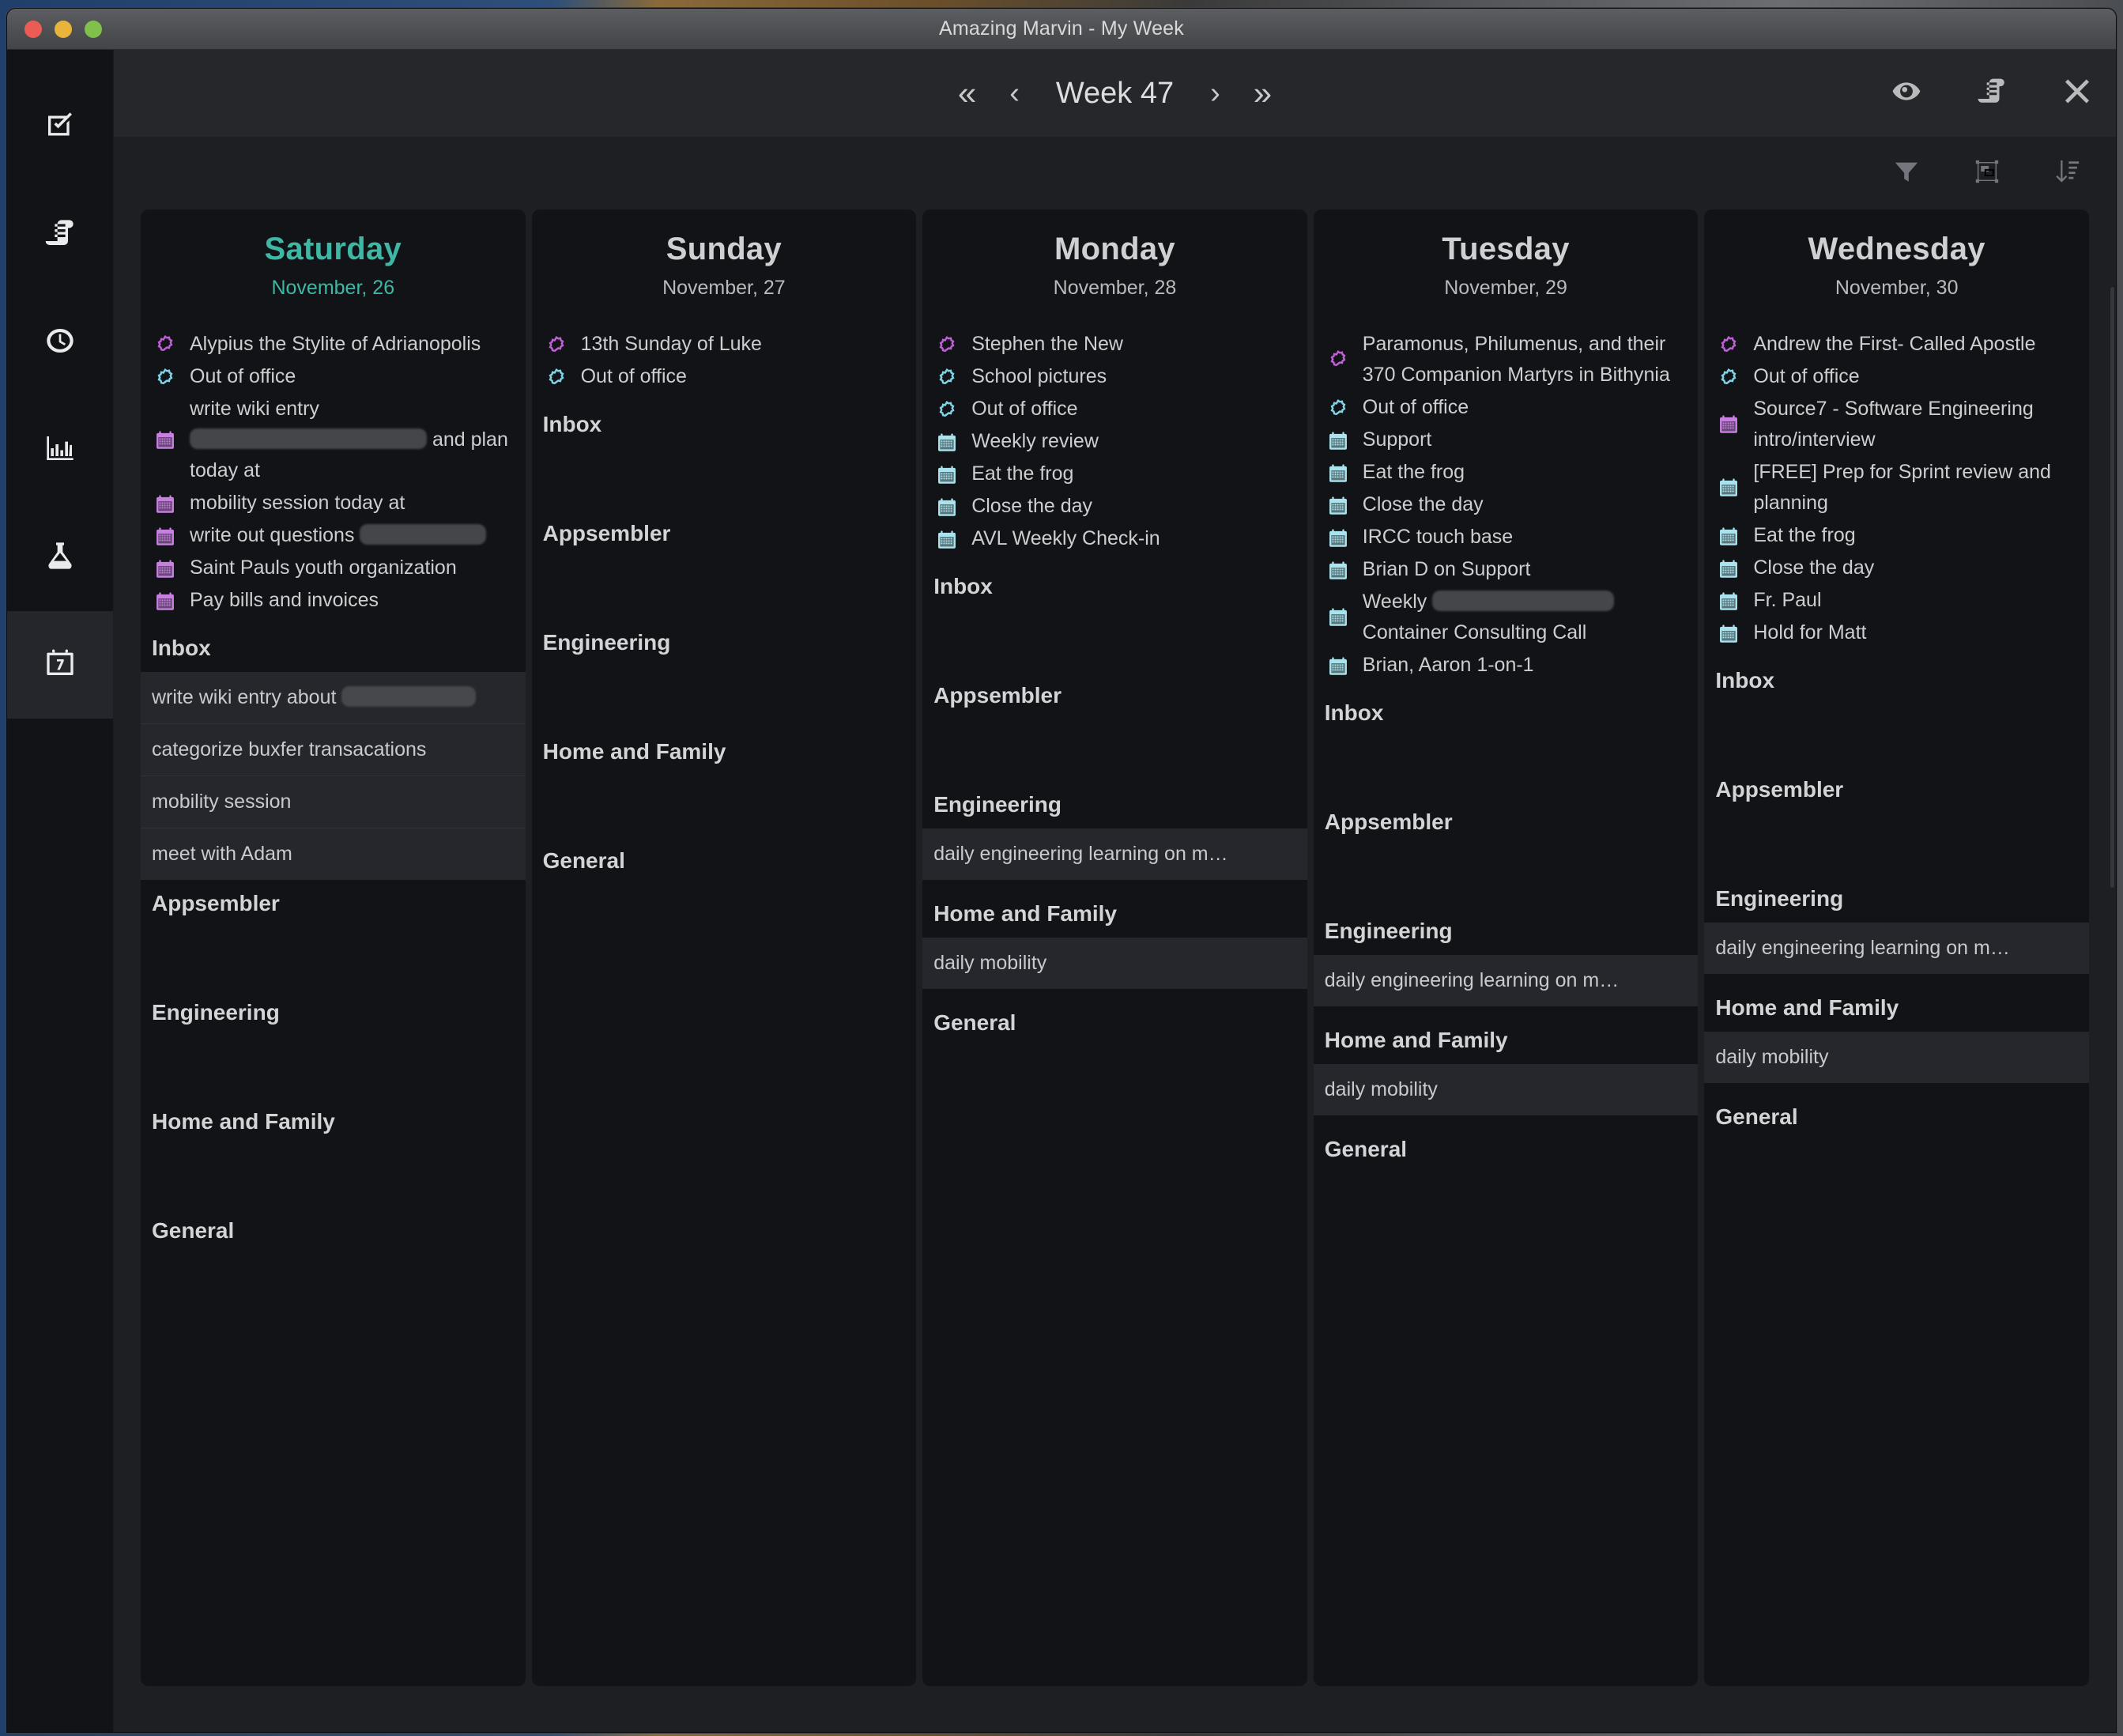  Describe the element at coordinates (1114, 376) in the screenshot. I see `calendar-event: School pictures` at that location.